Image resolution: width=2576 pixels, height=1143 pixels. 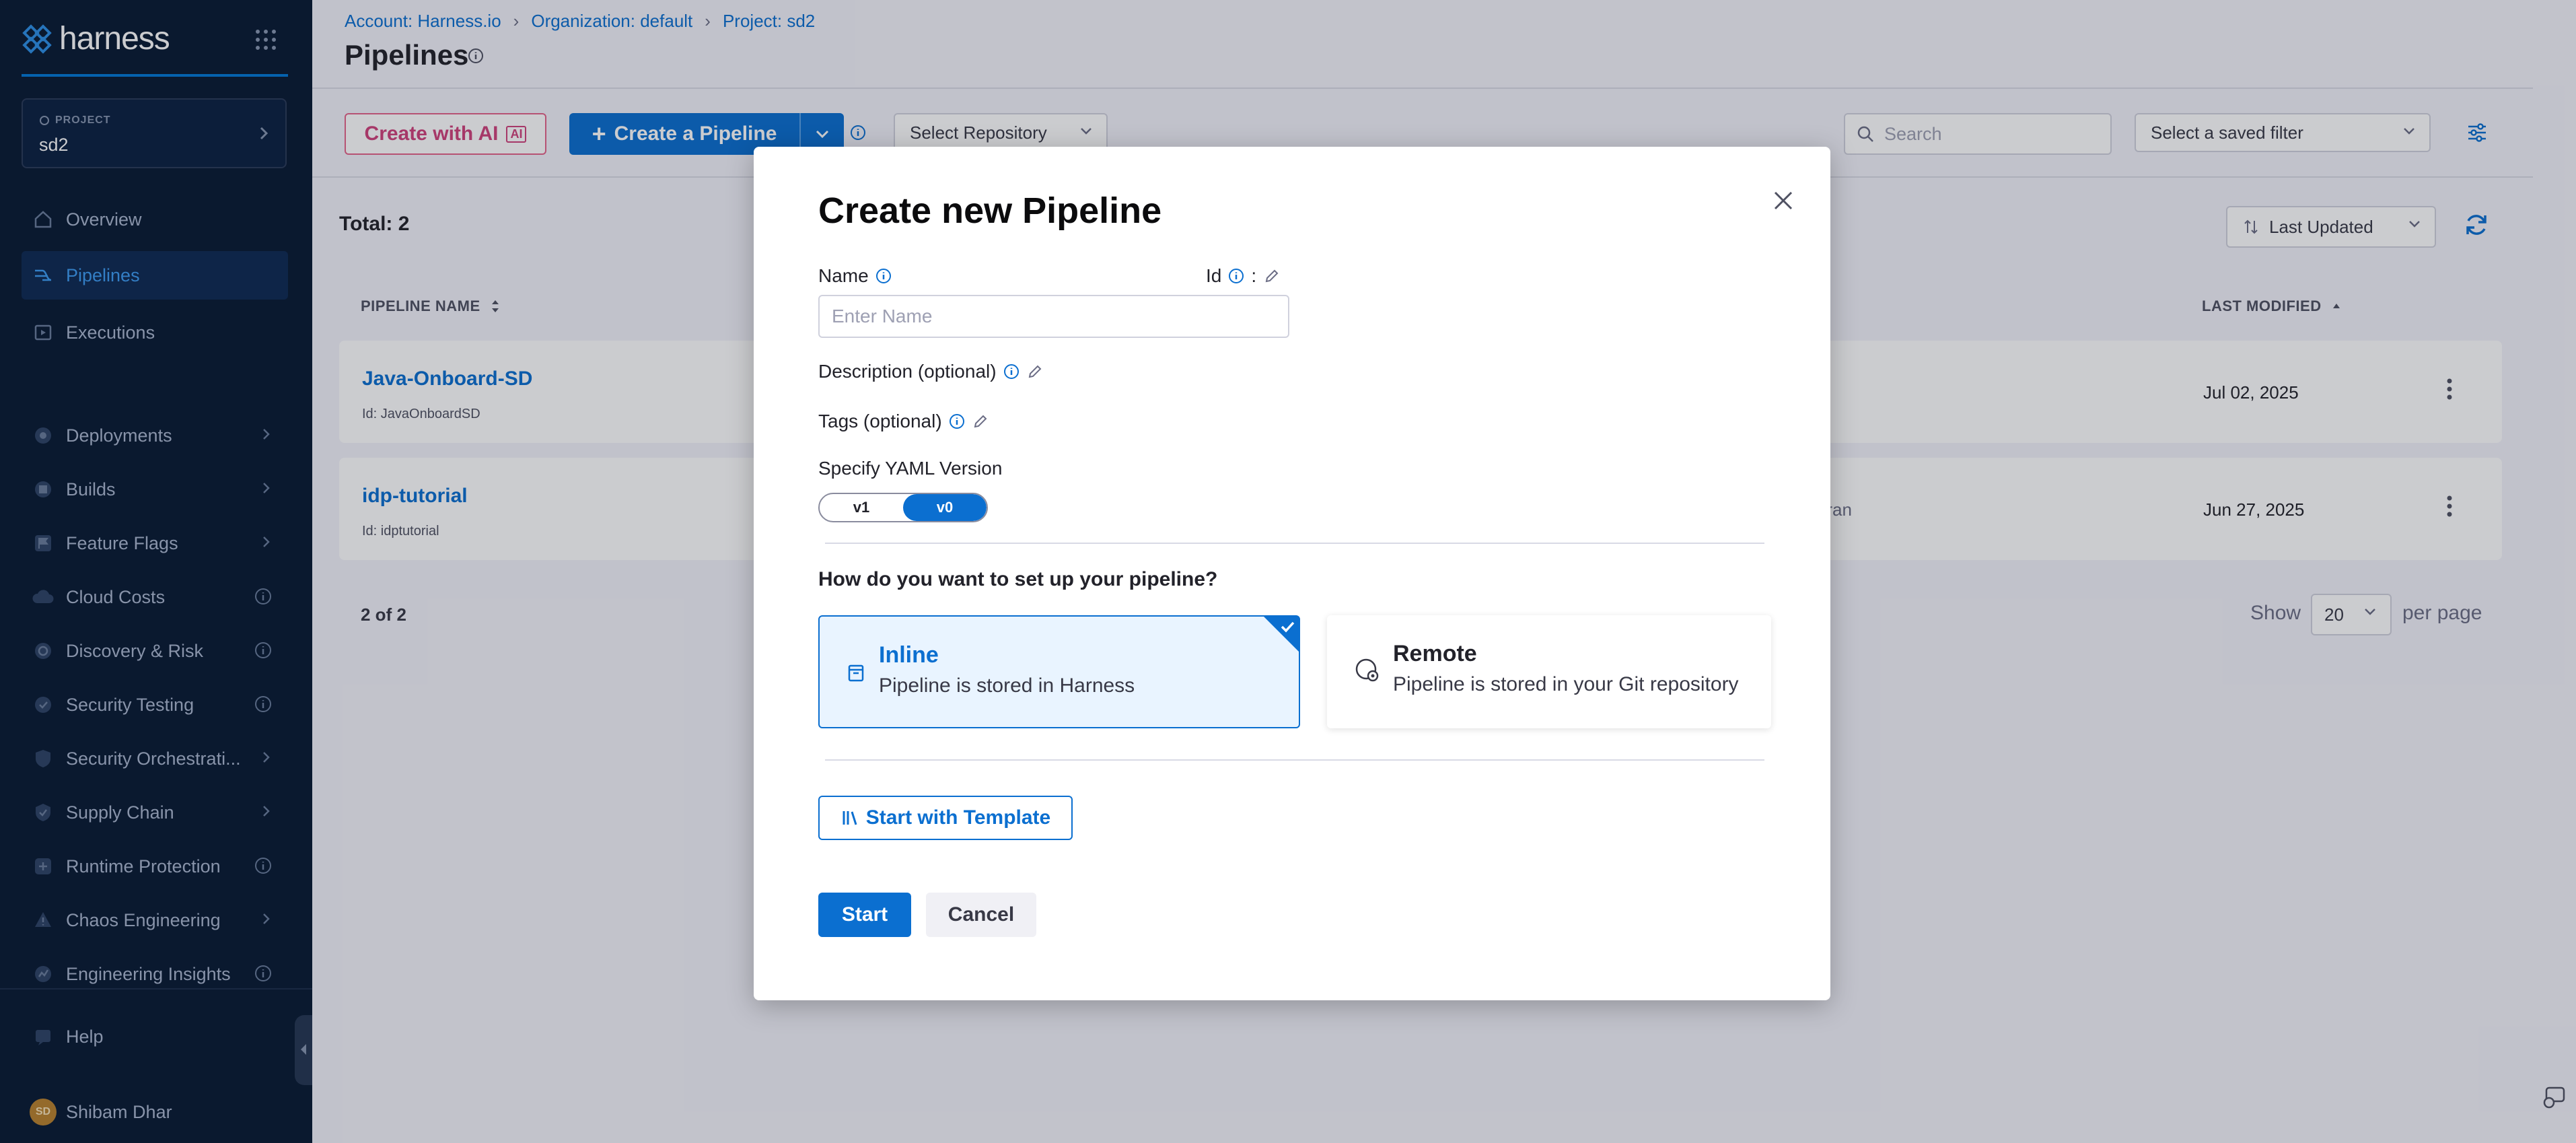 I want to click on inline-storage-icon, so click(x=856, y=673).